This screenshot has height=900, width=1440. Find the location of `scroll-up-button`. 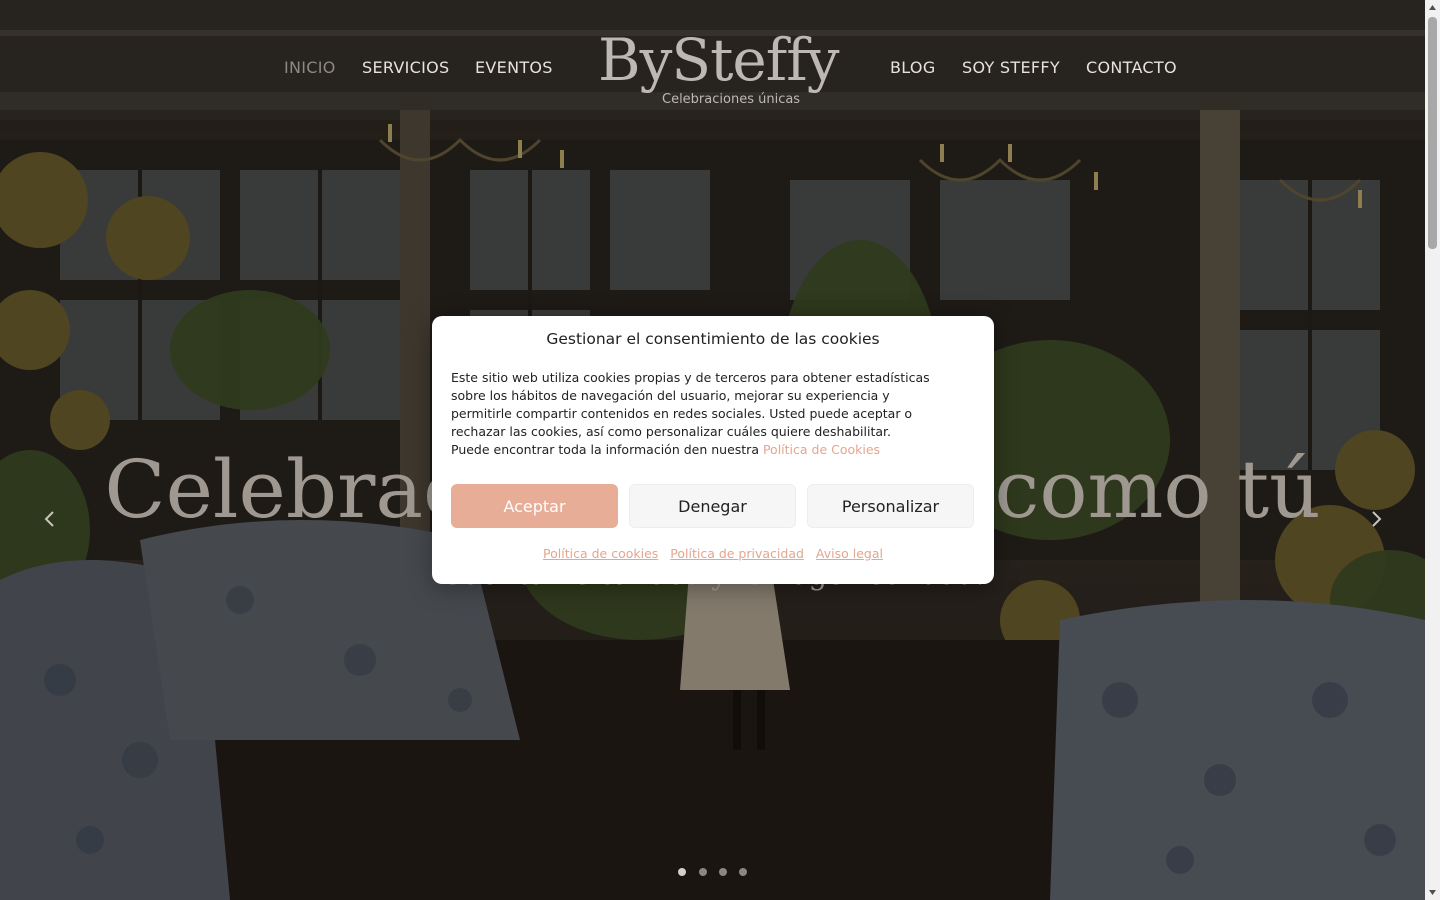

scroll-up-button is located at coordinates (1432, 8).